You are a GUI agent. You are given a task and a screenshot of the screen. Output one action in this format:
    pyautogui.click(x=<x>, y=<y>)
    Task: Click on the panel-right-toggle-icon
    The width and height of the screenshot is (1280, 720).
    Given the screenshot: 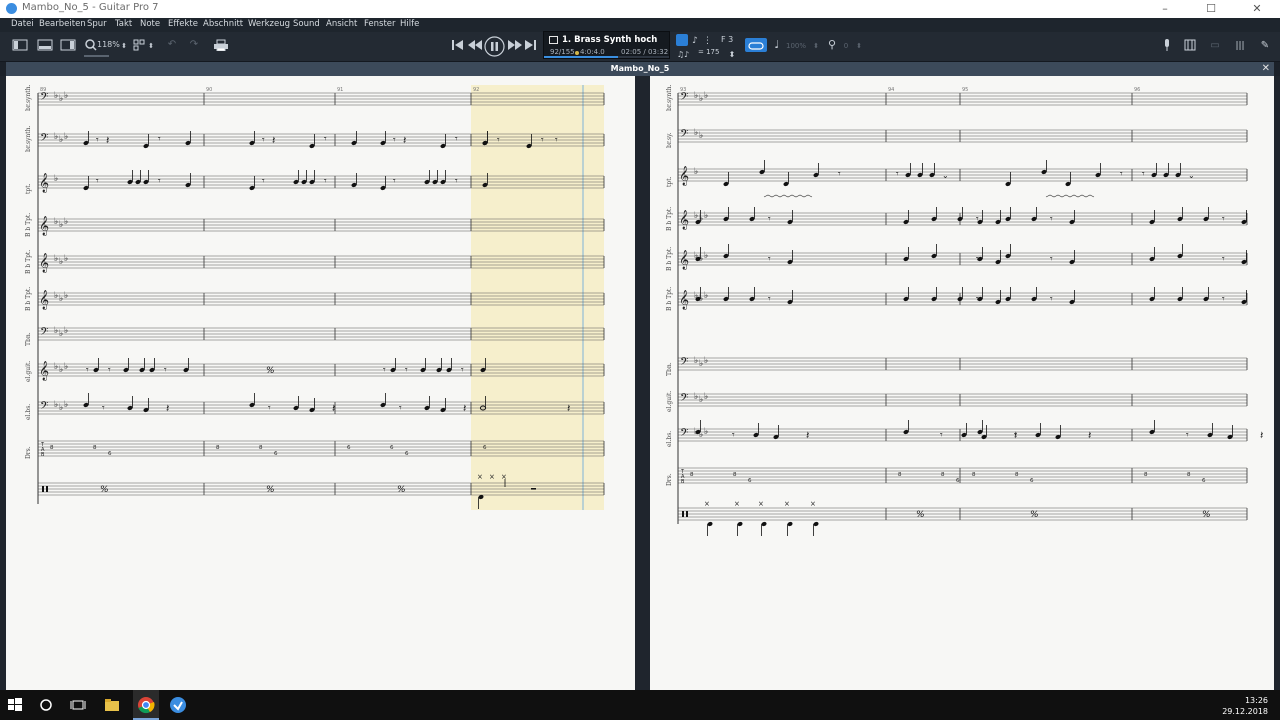 What is the action you would take?
    pyautogui.click(x=68, y=46)
    